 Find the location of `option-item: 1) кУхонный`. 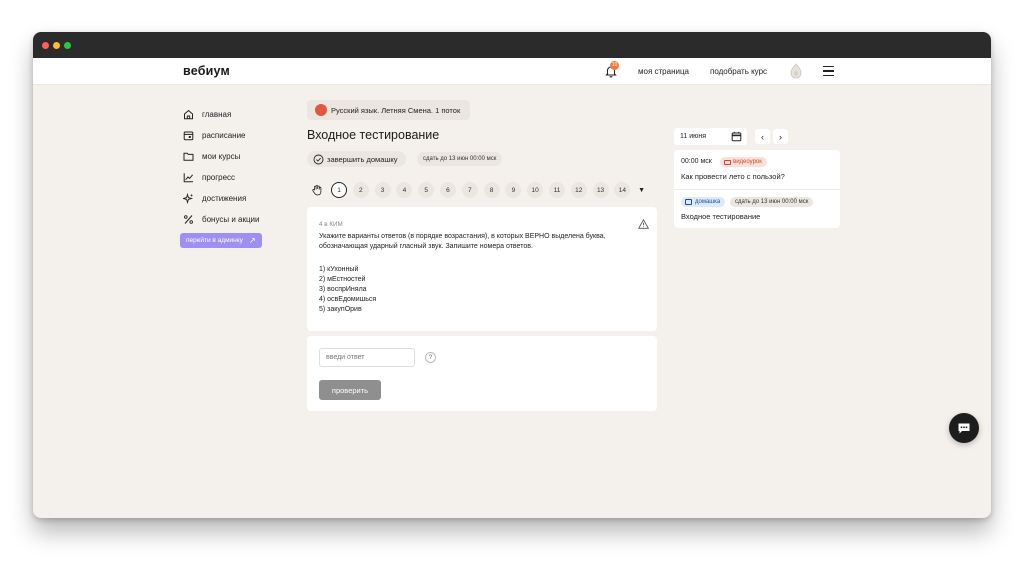

option-item: 1) кУхонный is located at coordinates (339, 269).